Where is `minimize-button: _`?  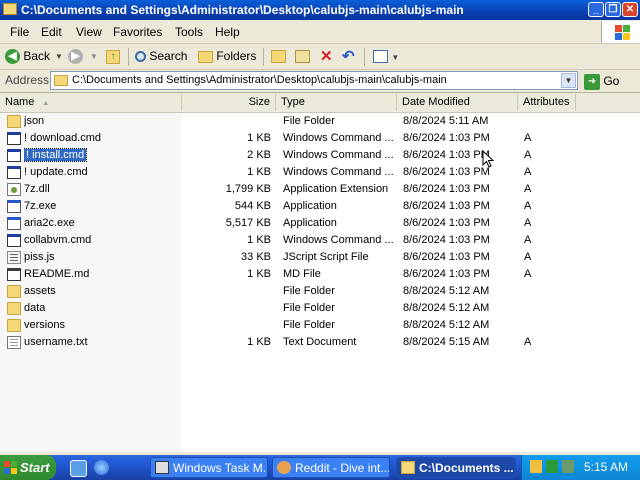
minimize-button: _ is located at coordinates (596, 9).